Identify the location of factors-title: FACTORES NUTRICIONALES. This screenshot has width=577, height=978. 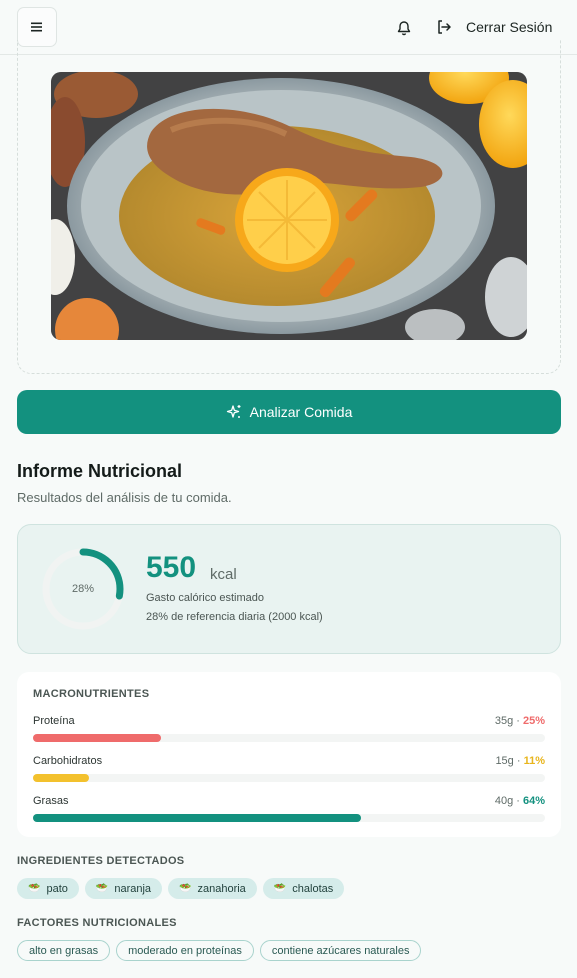
(97, 923).